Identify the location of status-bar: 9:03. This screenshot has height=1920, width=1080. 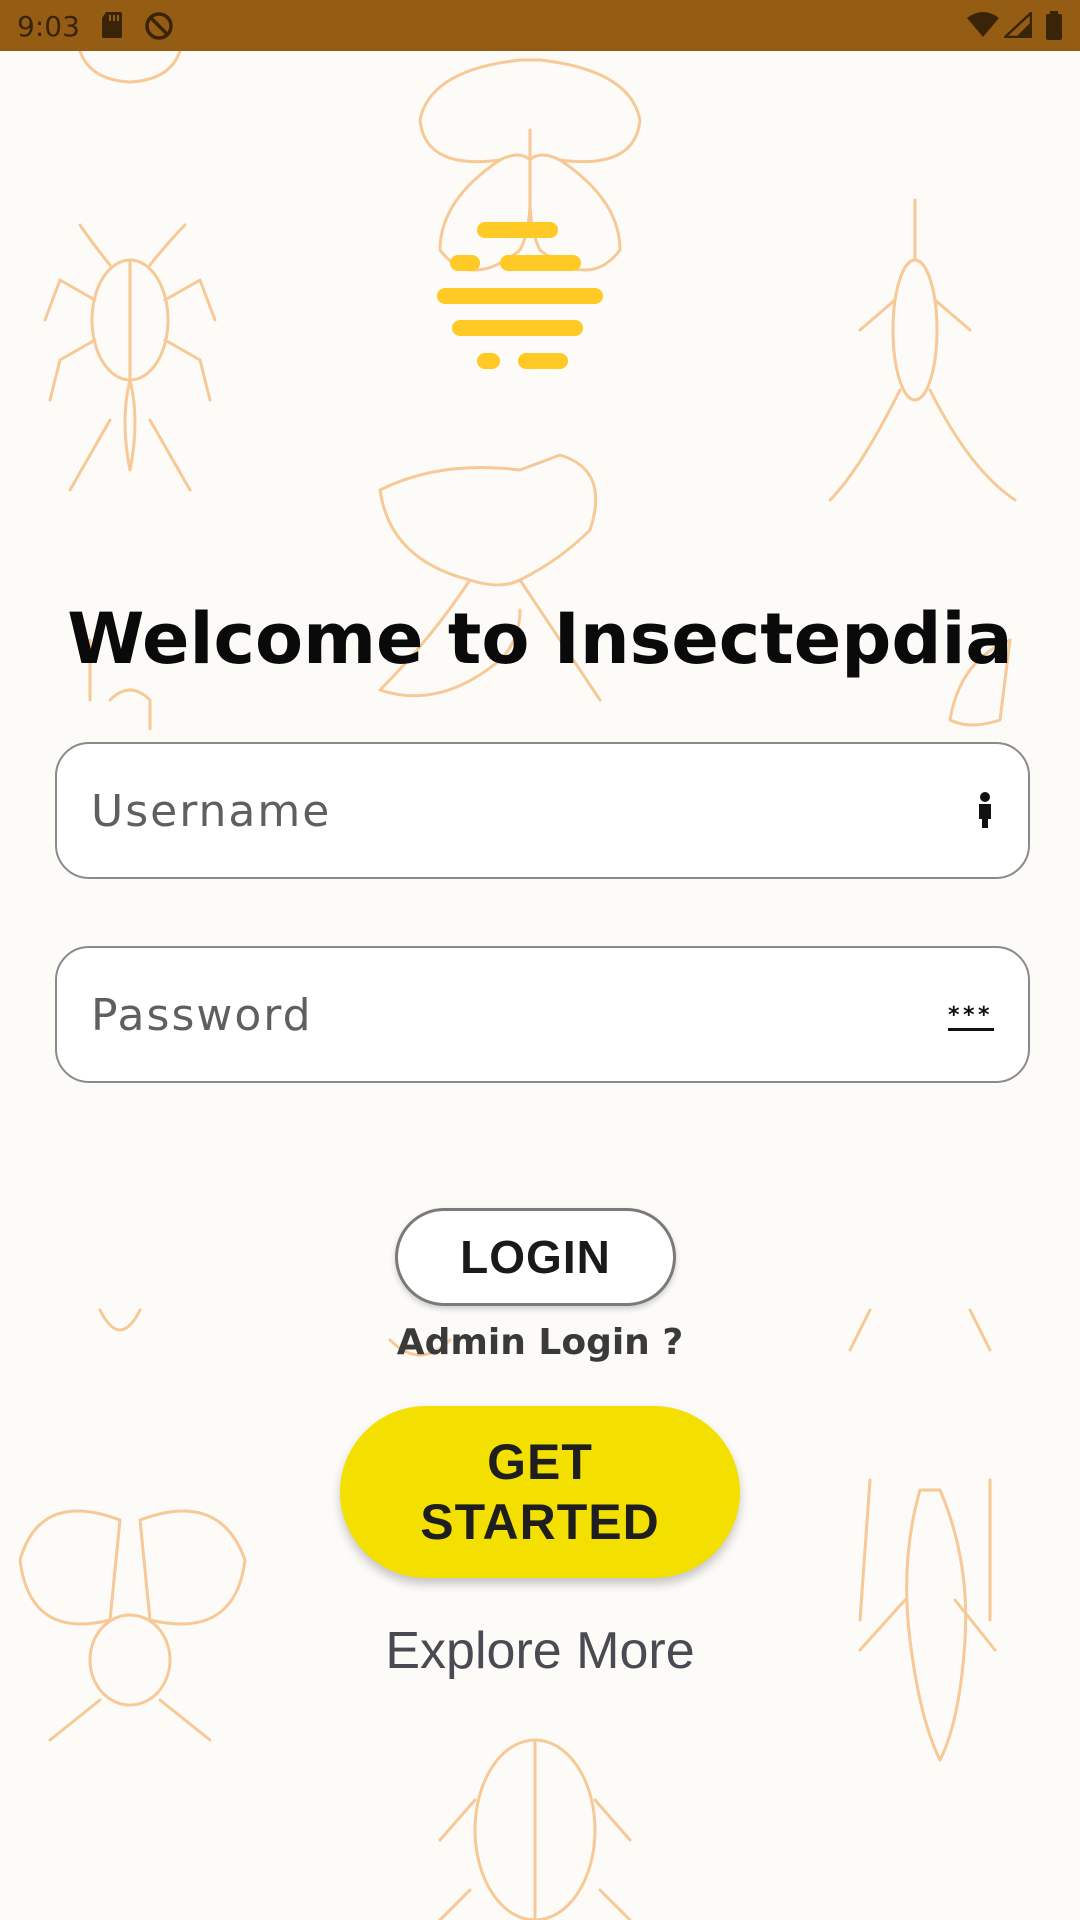
(540, 25).